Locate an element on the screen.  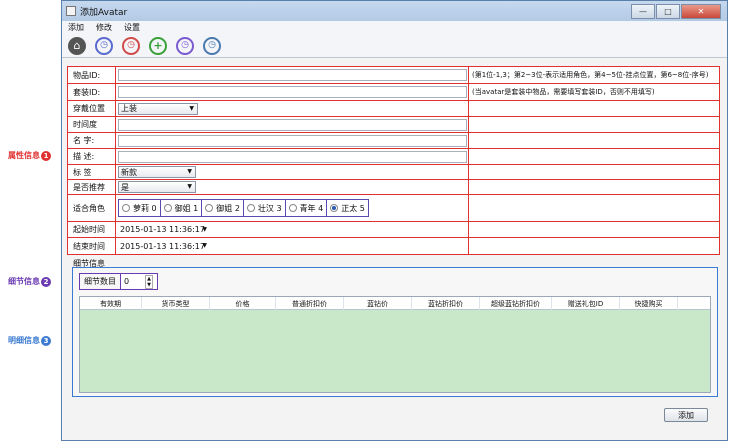
annotation-badge: 3 is located at coordinates (46, 340).